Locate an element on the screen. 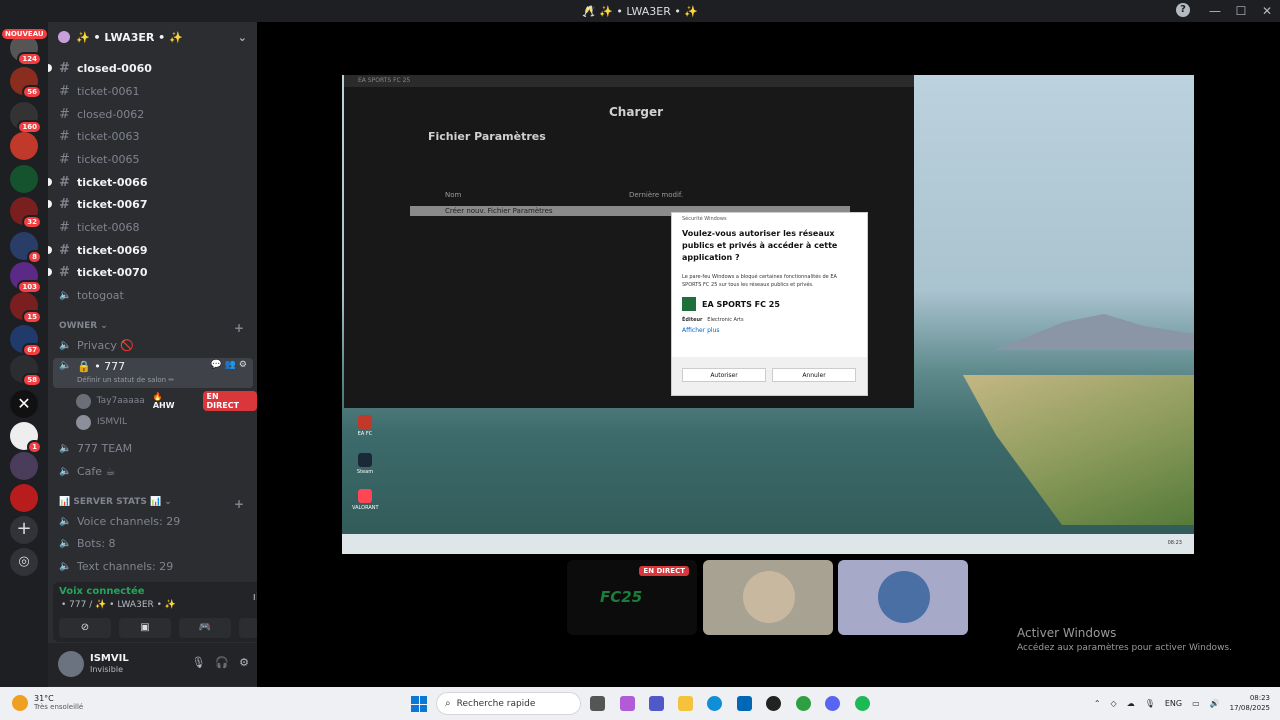 The image size is (1280, 720). minimize-button: — is located at coordinates (1215, 11).